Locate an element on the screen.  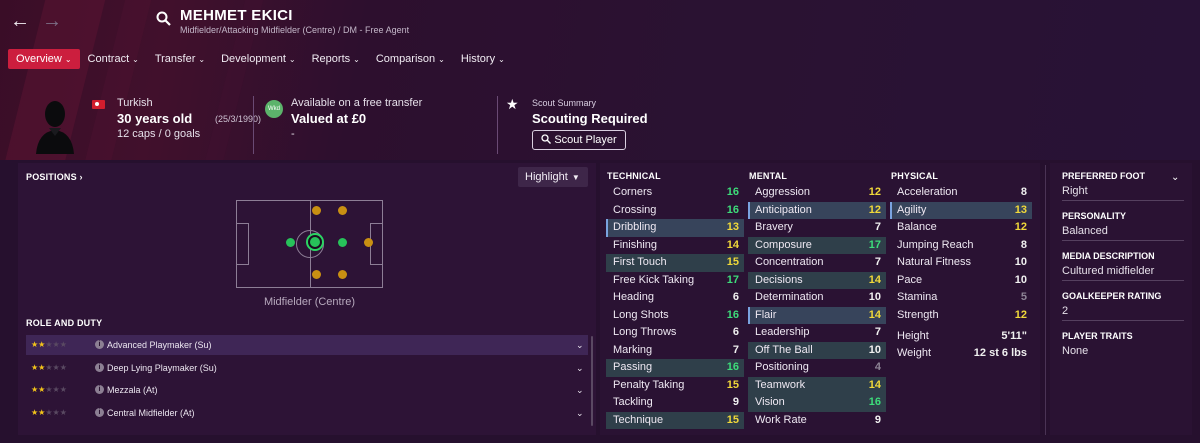
attribute-value: 10 is located at coordinates (874, 297).